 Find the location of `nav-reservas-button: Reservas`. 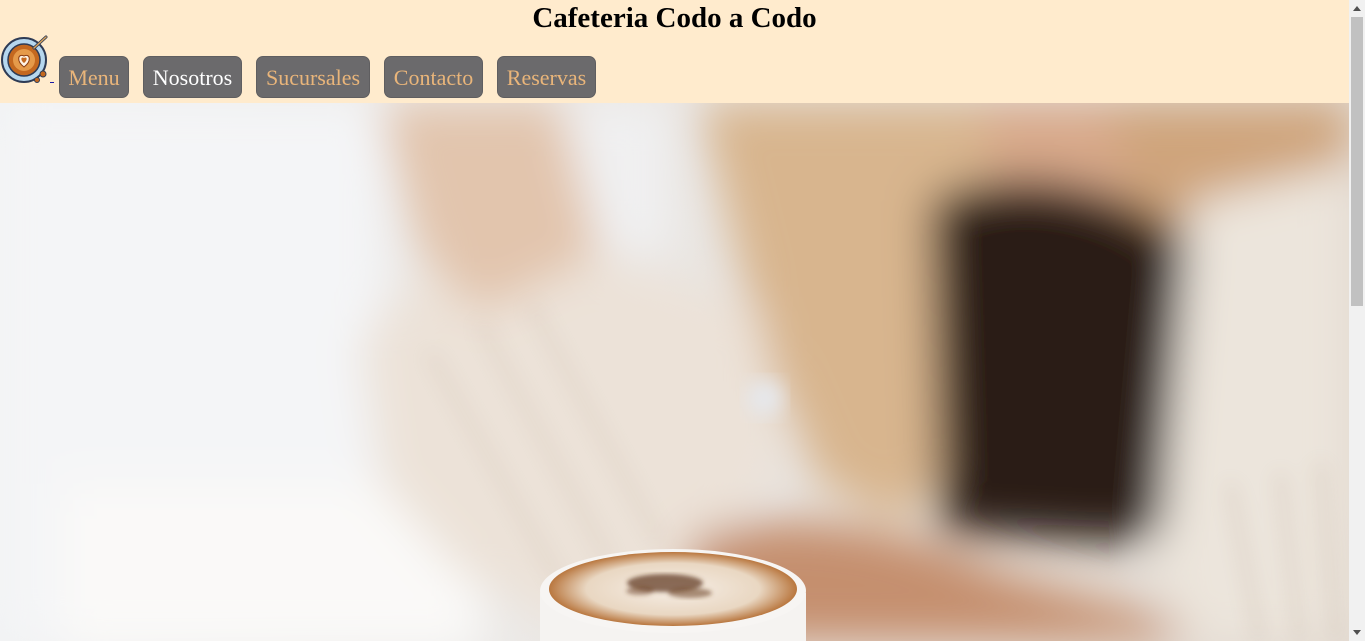

nav-reservas-button: Reservas is located at coordinates (546, 77).